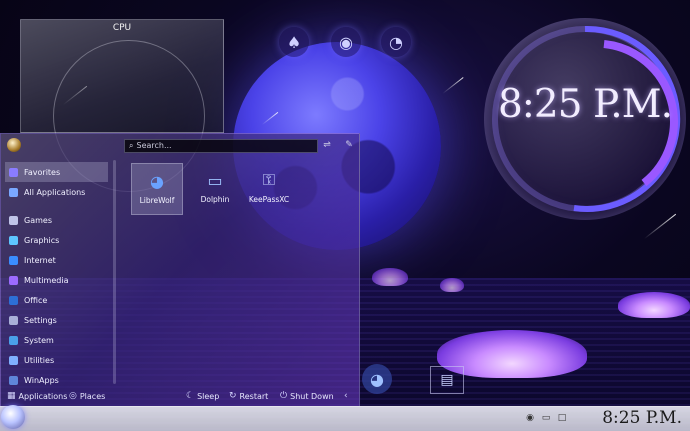 This screenshot has height=431, width=690. I want to click on sidebar-item-label: Internet, so click(40, 260).